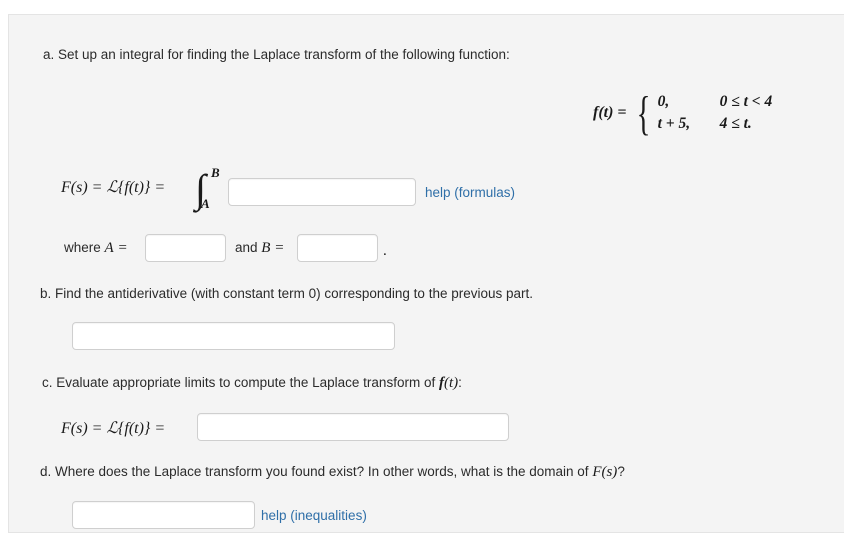 The width and height of the screenshot is (844, 542). I want to click on piecewise-function: f(t) = { 0, 0 ≤ t < 4 t + 5, 4 ≤ t., so click(683, 113).